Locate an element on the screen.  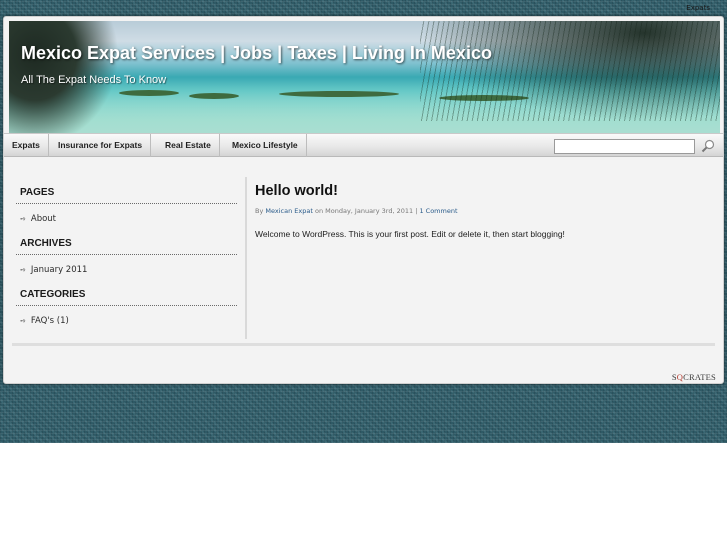
sidebar-heading-archives: ARCHIVES is located at coordinates (46, 243).